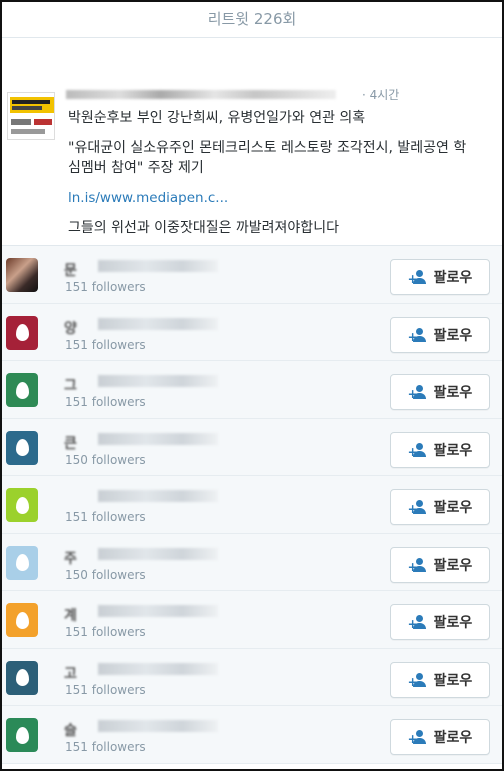 This screenshot has width=504, height=771. What do you see at coordinates (71, 673) in the screenshot?
I see `user-name: 고` at bounding box center [71, 673].